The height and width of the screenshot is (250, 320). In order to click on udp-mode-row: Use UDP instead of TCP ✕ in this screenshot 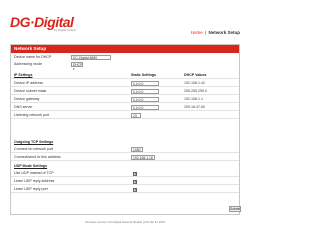, I will do `click(125, 173)`.